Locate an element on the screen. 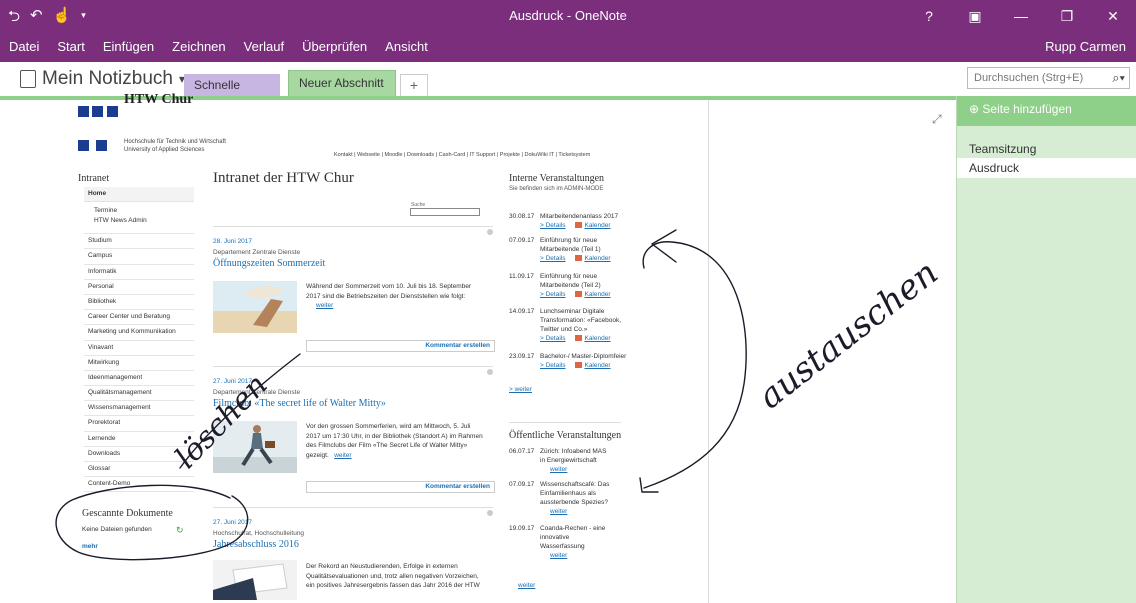  ribbon-display-icon: ▣ is located at coordinates (975, 16).